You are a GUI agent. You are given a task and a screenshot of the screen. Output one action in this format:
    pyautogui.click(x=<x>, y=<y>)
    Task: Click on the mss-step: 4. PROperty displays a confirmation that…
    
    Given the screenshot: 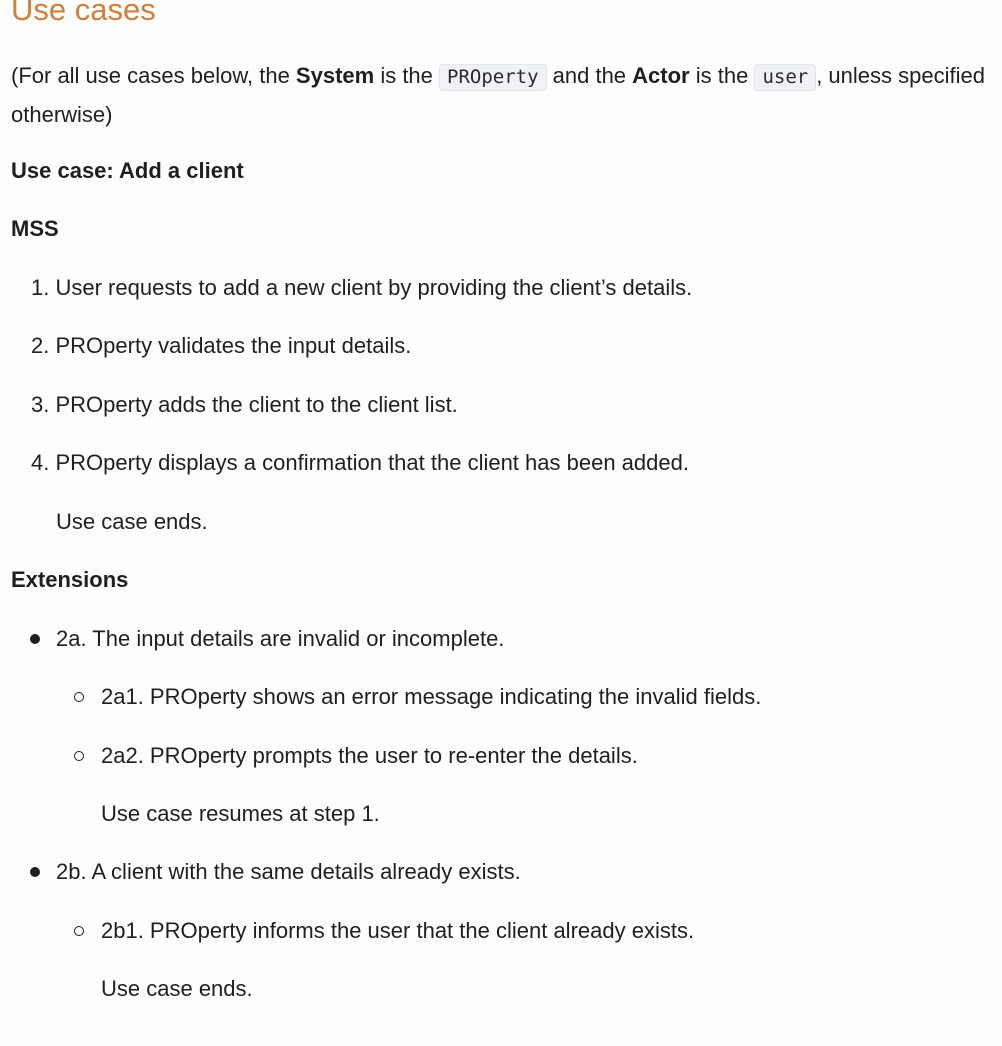 What is the action you would take?
    pyautogui.click(x=360, y=463)
    